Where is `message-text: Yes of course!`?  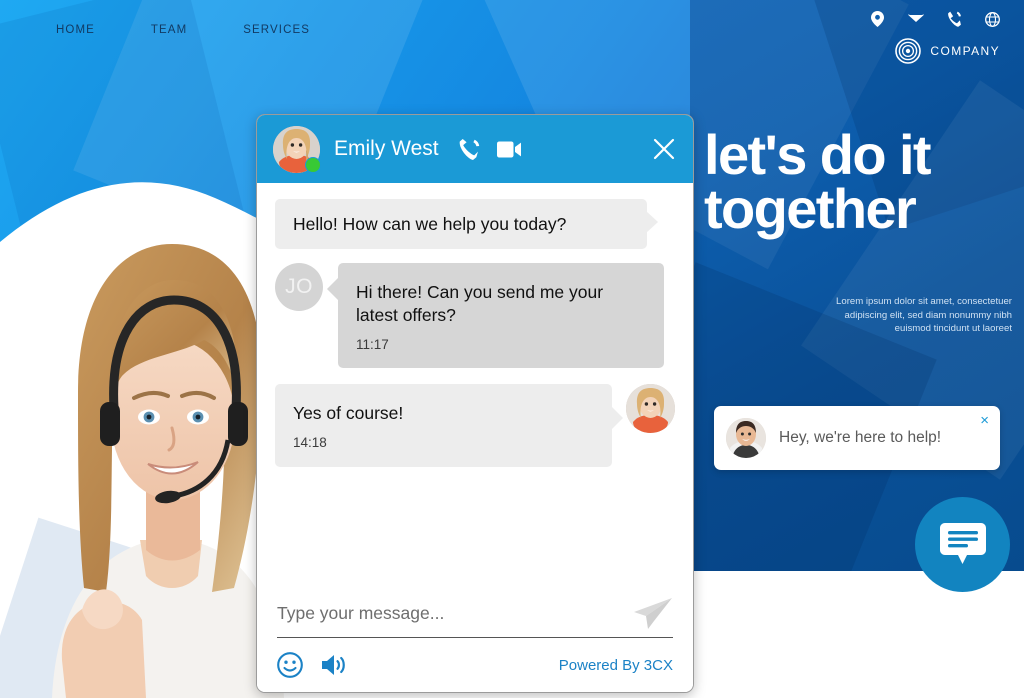 message-text: Yes of course! is located at coordinates (348, 413).